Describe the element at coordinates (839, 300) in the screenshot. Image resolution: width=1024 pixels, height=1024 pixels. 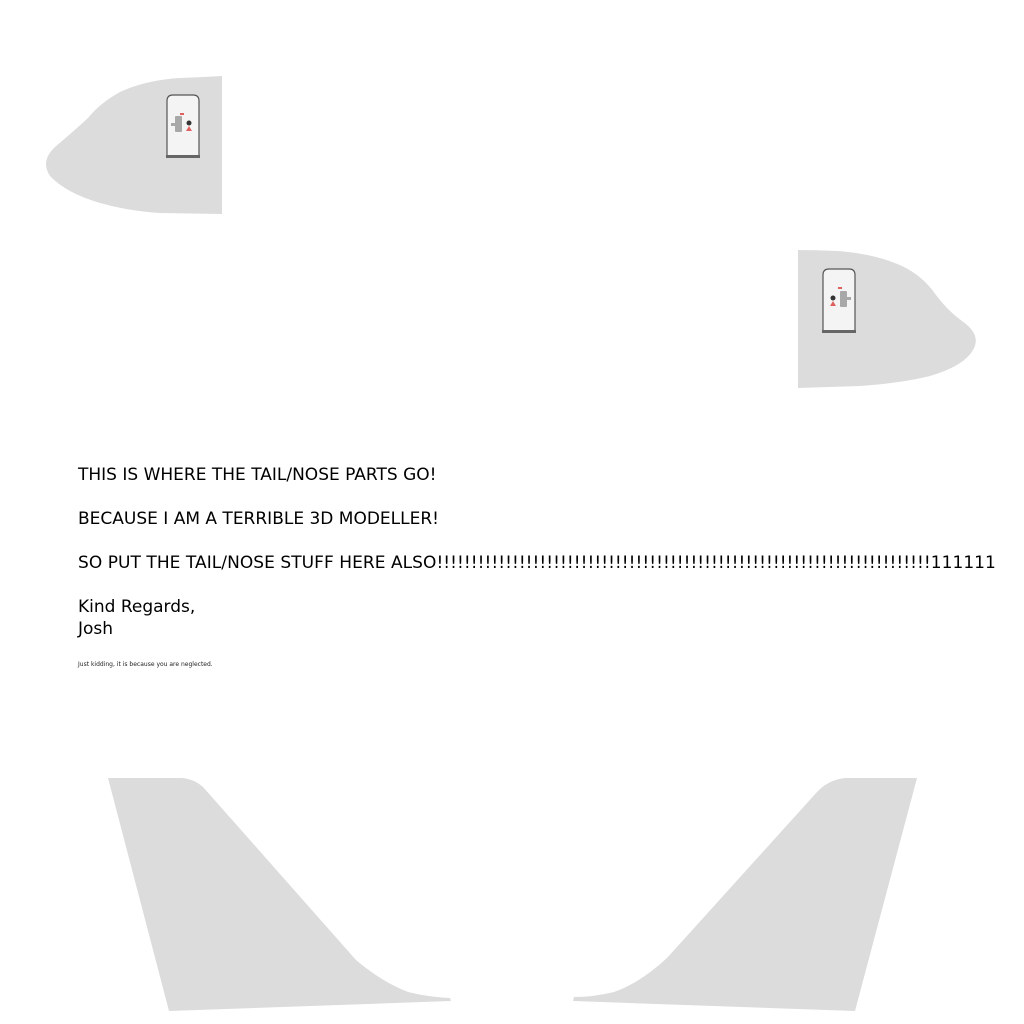
I see `right-door-icon` at that location.